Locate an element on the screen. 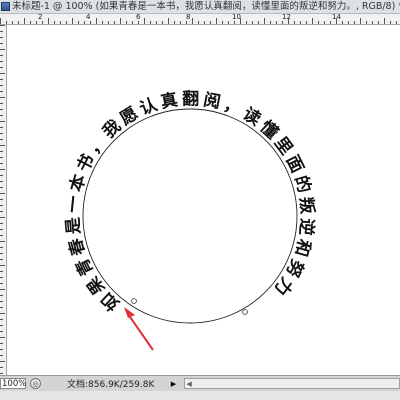 The height and width of the screenshot is (400, 400). path-text-char: 逆 is located at coordinates (306, 226).